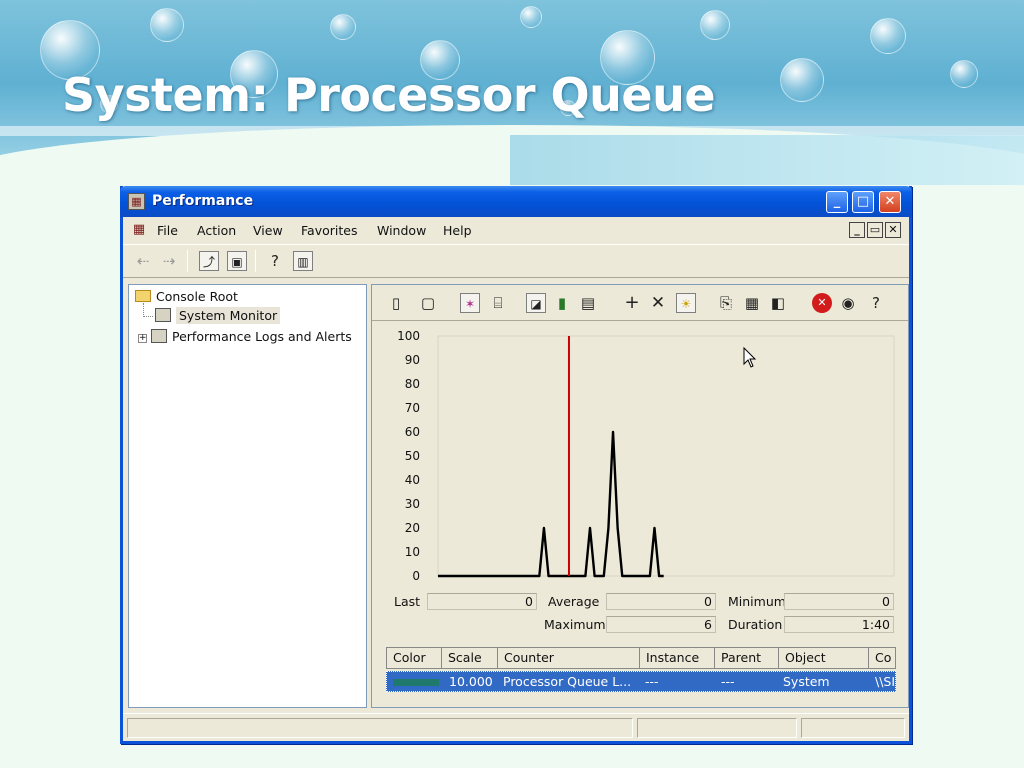 This screenshot has width=1024, height=768. I want to click on status-bar, so click(516, 727).